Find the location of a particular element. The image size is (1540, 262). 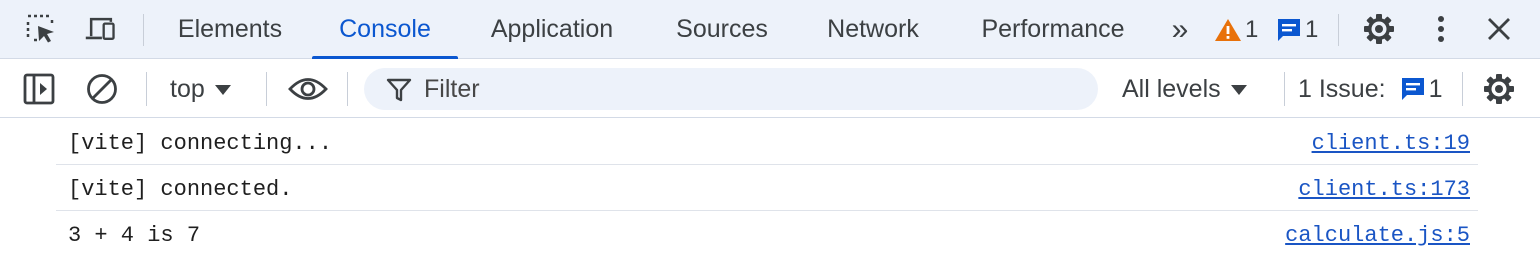

log-levels-dropdown: All levels is located at coordinates (1184, 89).